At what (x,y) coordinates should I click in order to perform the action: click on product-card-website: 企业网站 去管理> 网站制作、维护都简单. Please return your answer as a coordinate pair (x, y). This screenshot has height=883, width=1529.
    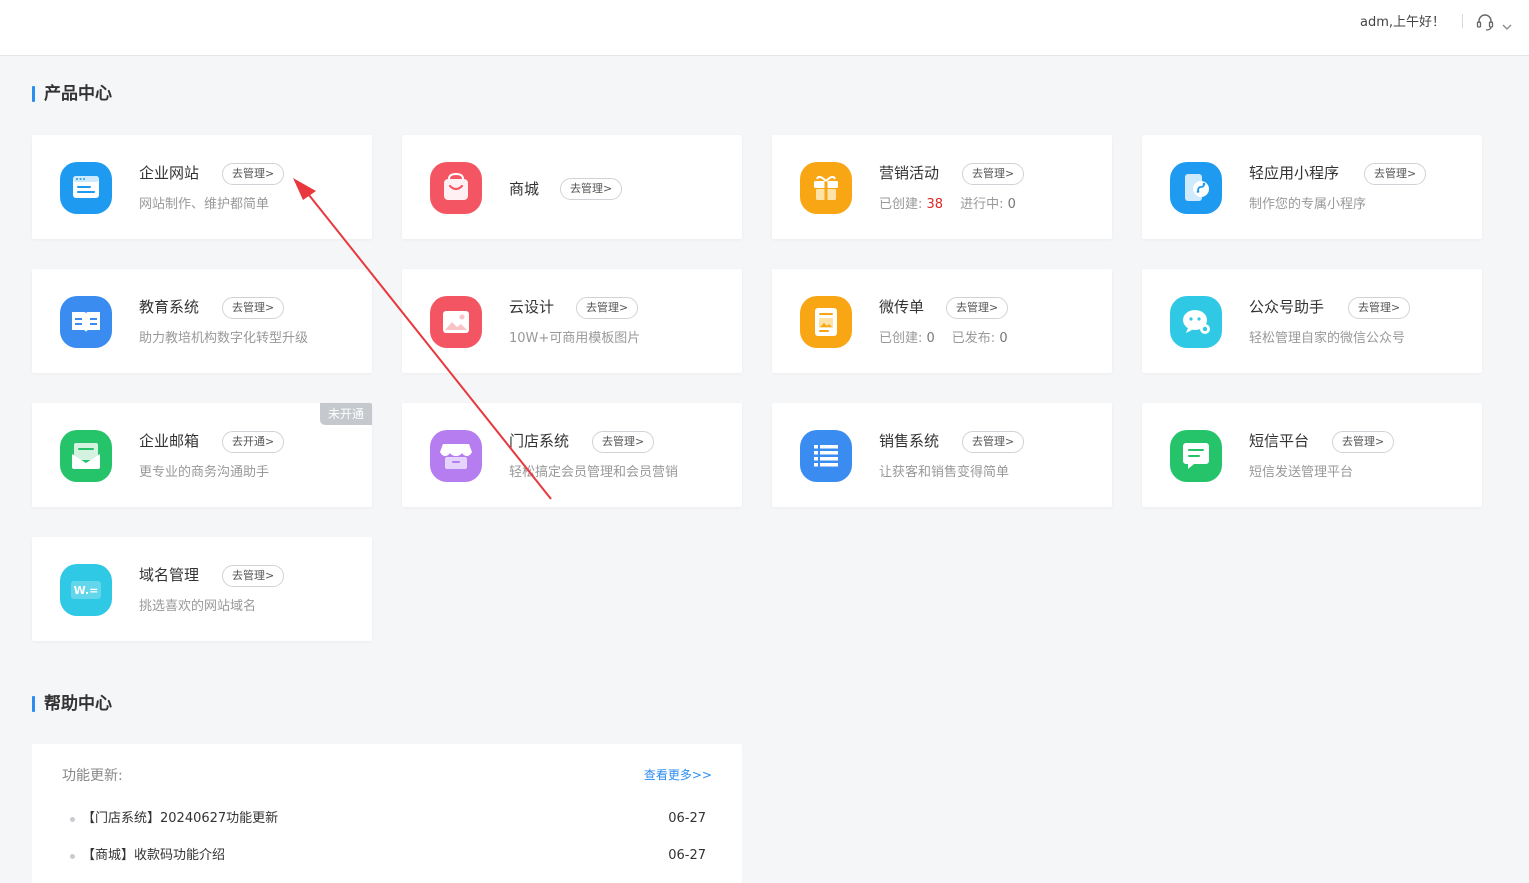
    Looking at the image, I should click on (202, 187).